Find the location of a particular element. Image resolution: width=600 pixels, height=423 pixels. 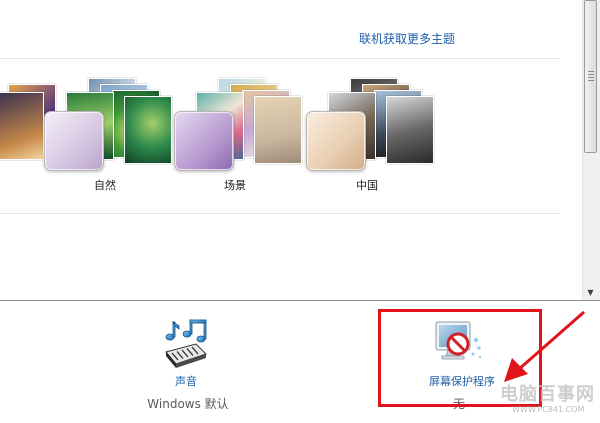

theme-name-nature: 自然 is located at coordinates (105, 185).